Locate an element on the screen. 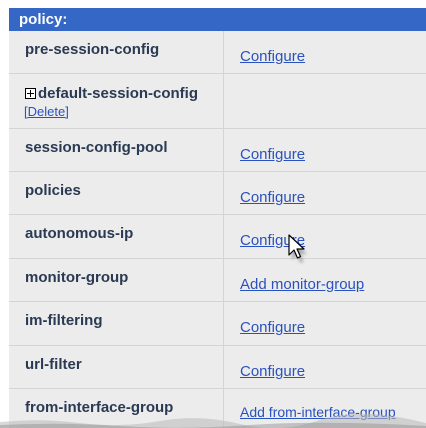 Image resolution: width=426 pixels, height=428 pixels. table-row: pre-session-config Configure is located at coordinates (217, 52).